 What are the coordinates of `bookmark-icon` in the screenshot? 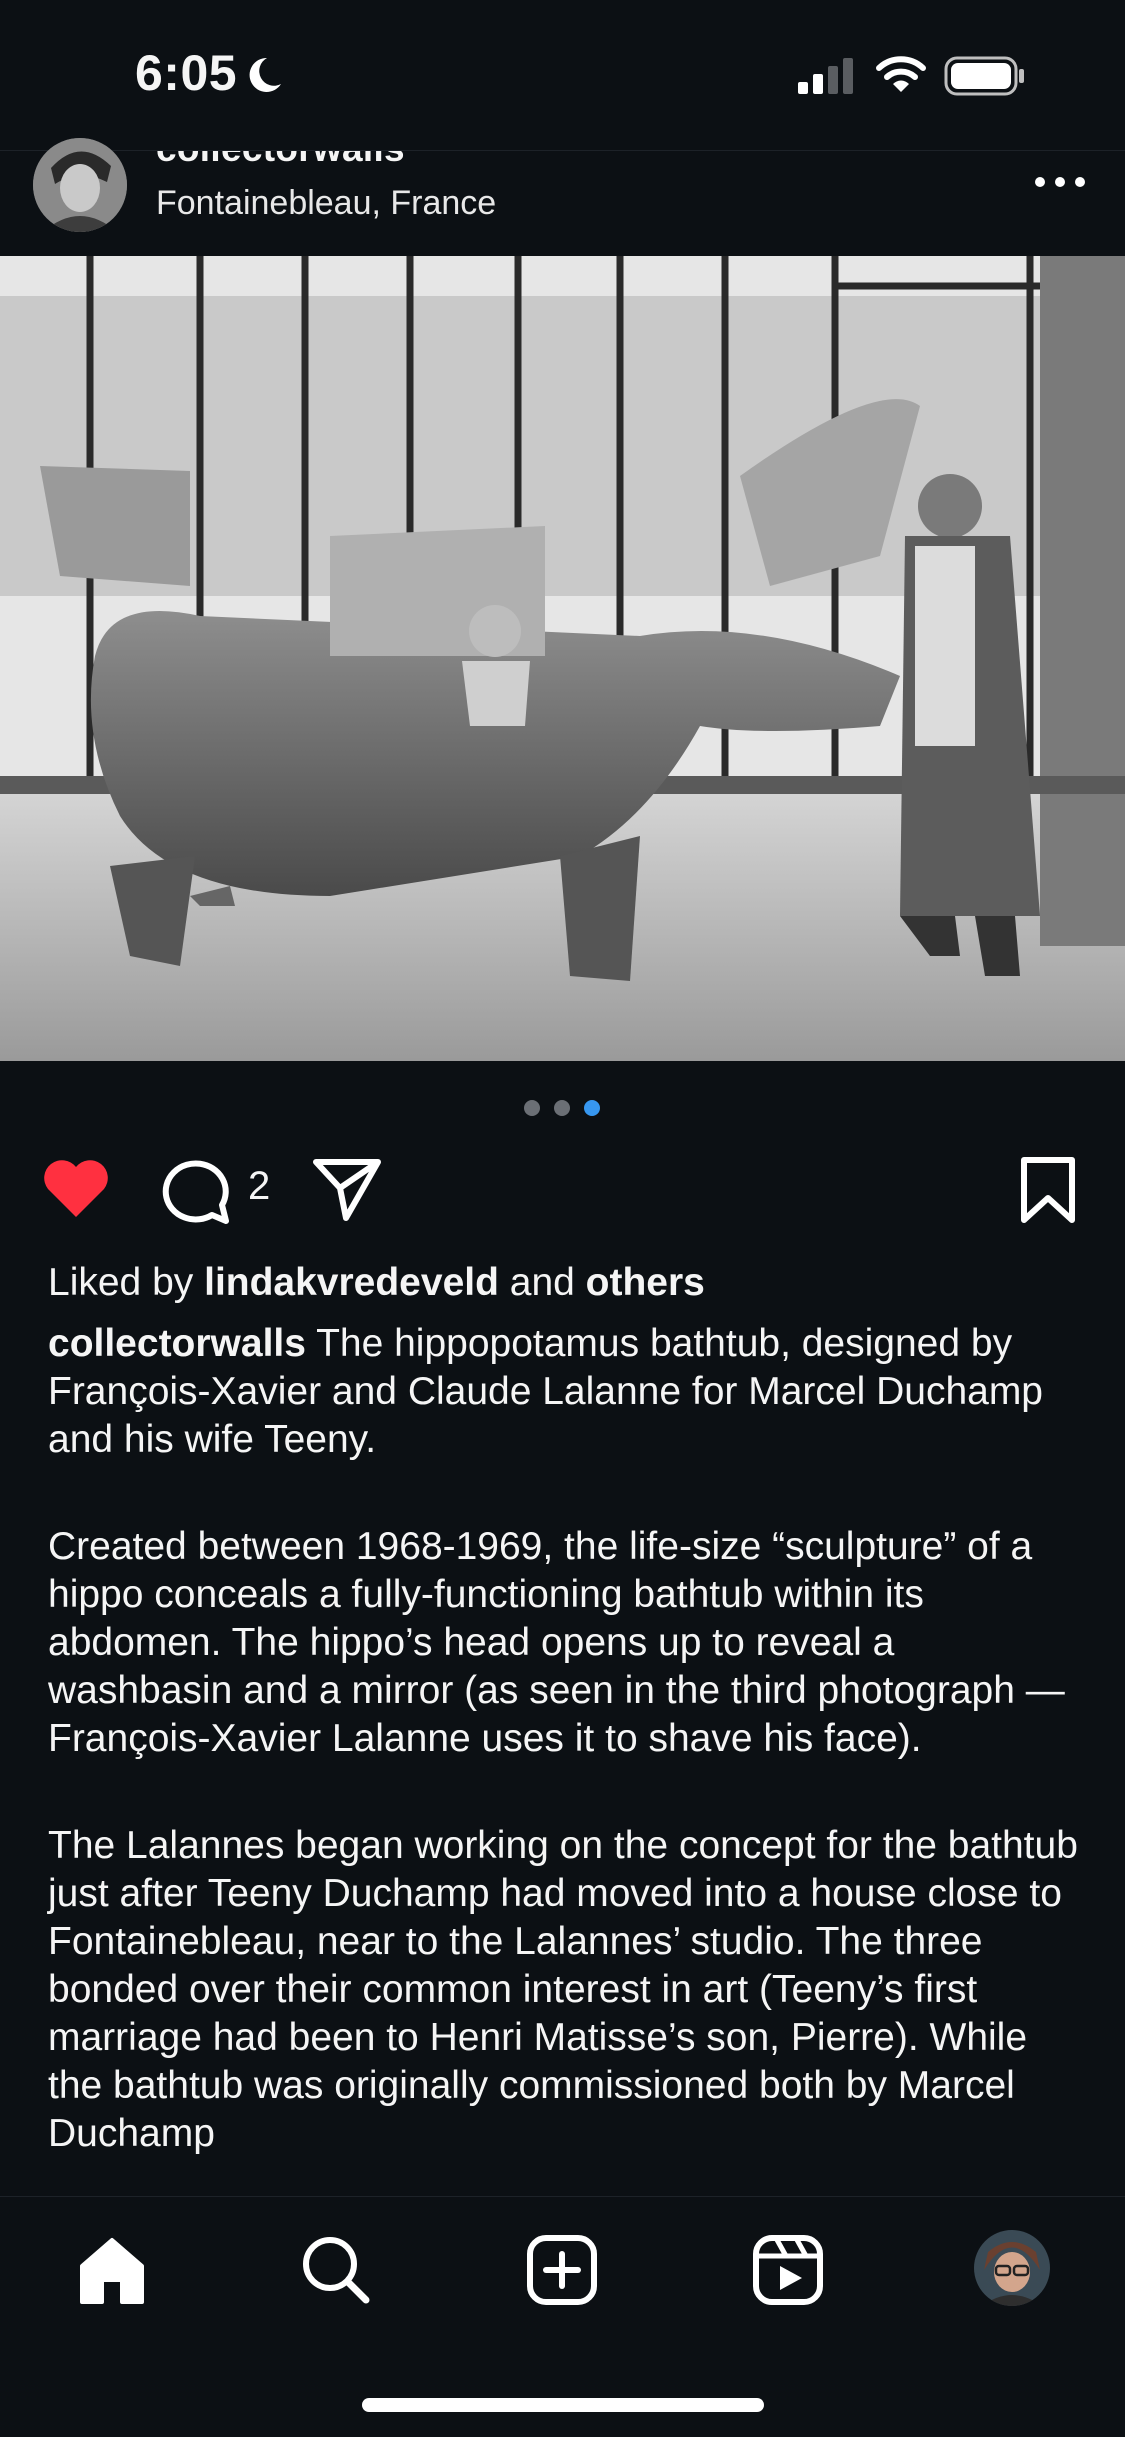 It's located at (1048, 1190).